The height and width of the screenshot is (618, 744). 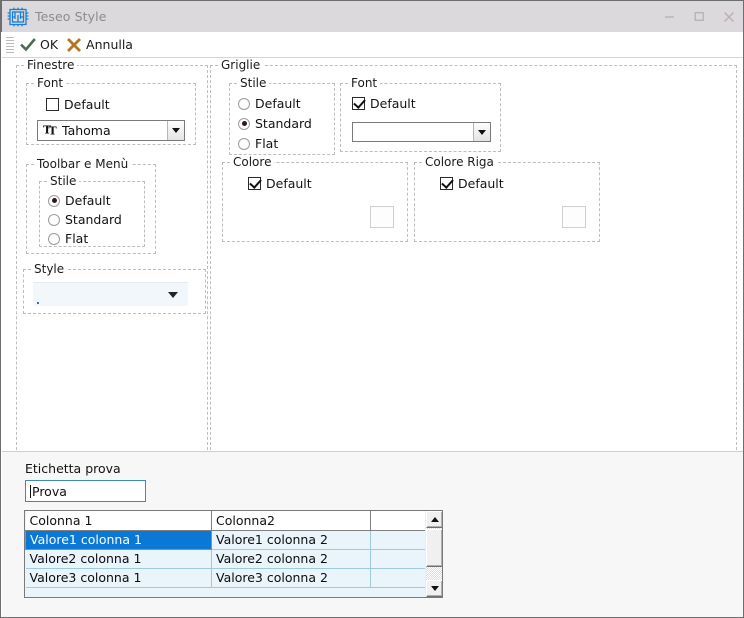 I want to click on toolbar-drag-grip, so click(x=10, y=44).